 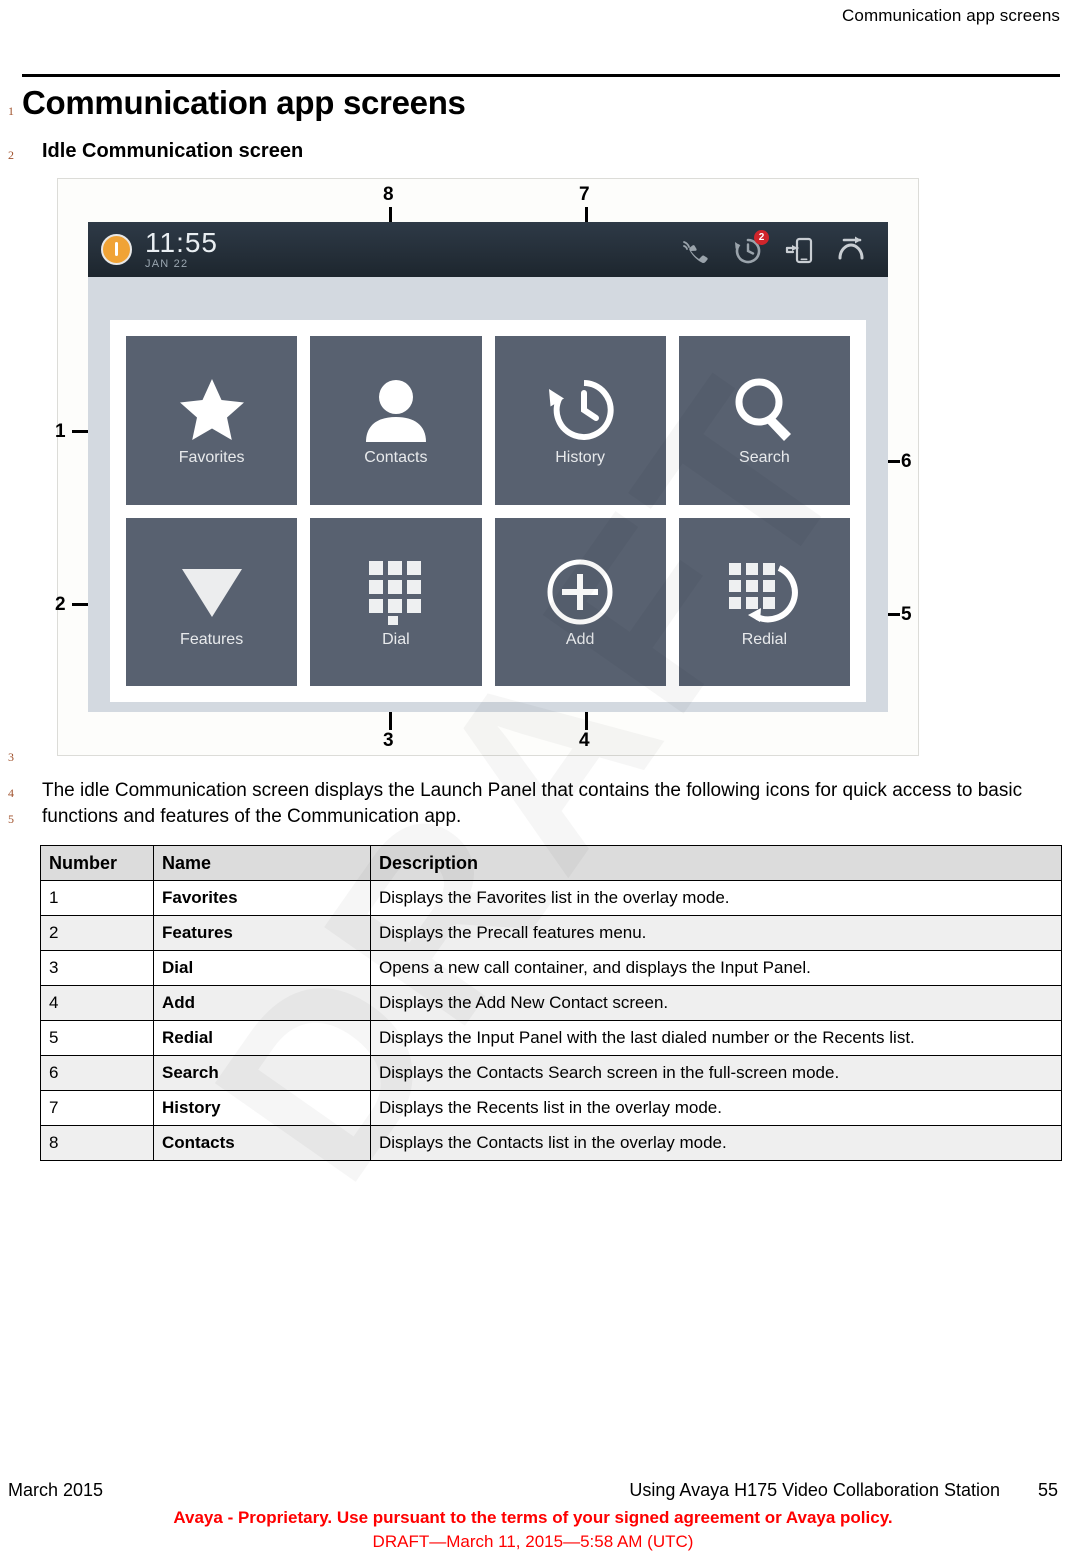 What do you see at coordinates (97, 933) in the screenshot?
I see `cell-number: 2` at bounding box center [97, 933].